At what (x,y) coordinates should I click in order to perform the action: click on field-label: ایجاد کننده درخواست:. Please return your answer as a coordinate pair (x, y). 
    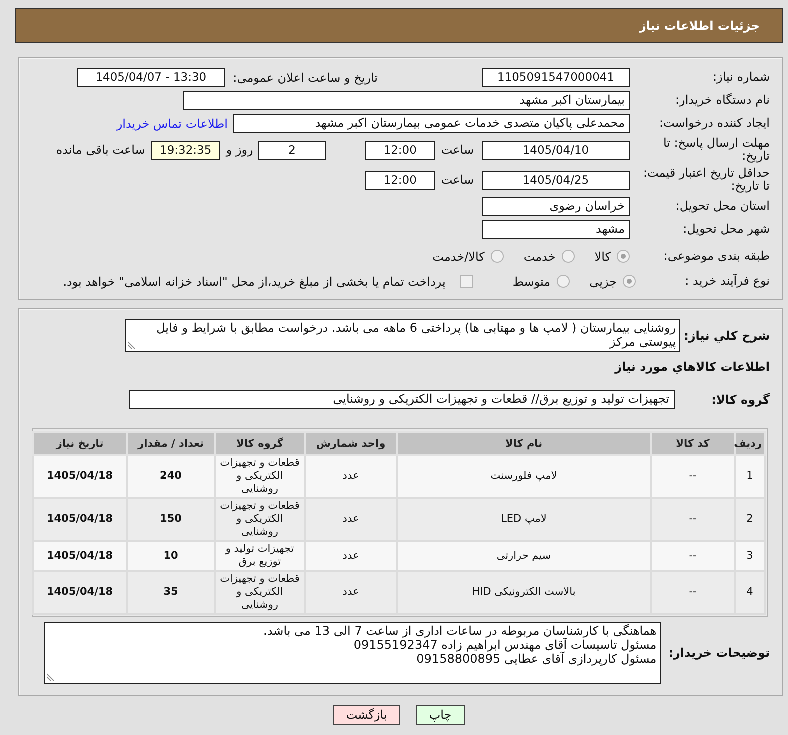
    Looking at the image, I should click on (714, 123).